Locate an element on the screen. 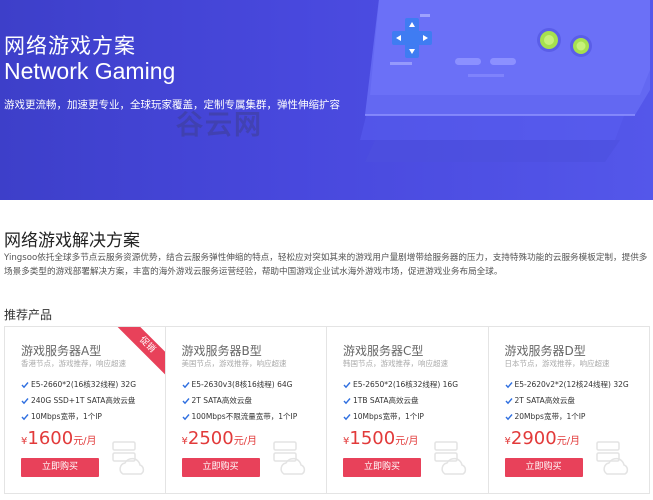  spec-text: 1TB SATA高效云盘 is located at coordinates (386, 400).